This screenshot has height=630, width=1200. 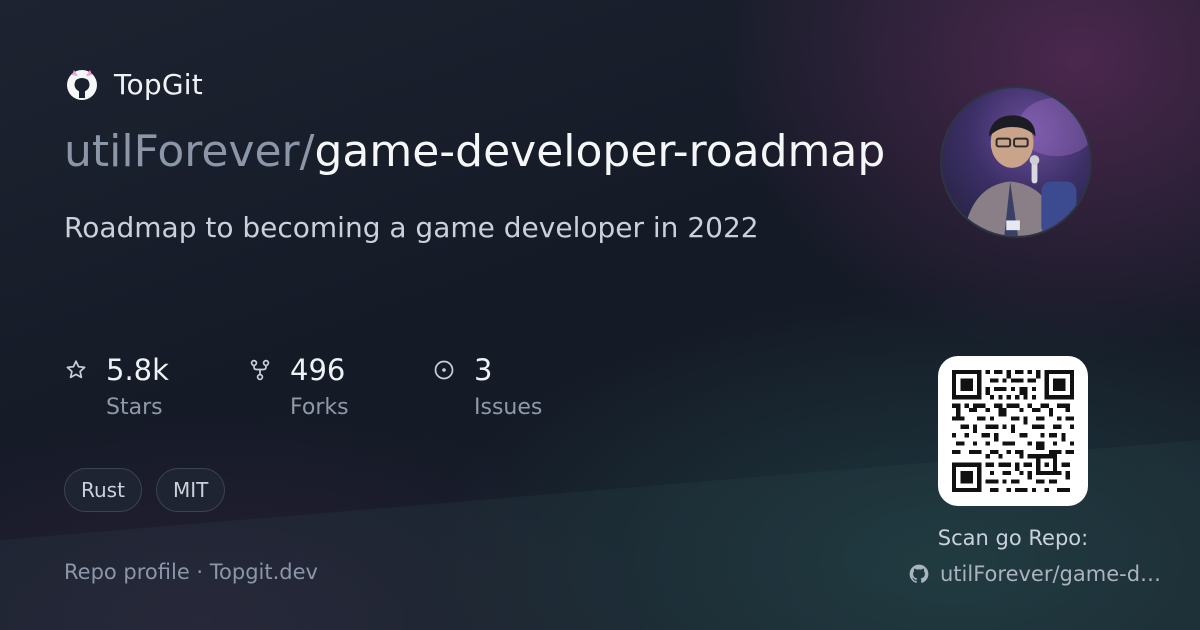 What do you see at coordinates (318, 370) in the screenshot?
I see `stat-forks-value: 496` at bounding box center [318, 370].